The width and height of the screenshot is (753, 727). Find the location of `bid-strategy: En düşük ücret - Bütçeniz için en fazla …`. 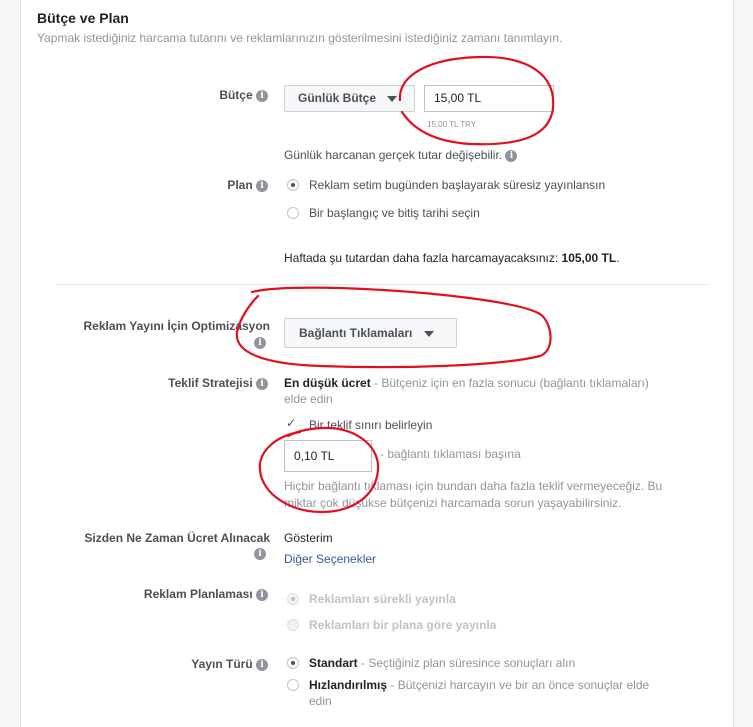

bid-strategy: En düşük ücret - Bütçeniz için en fazla … is located at coordinates (494, 383).